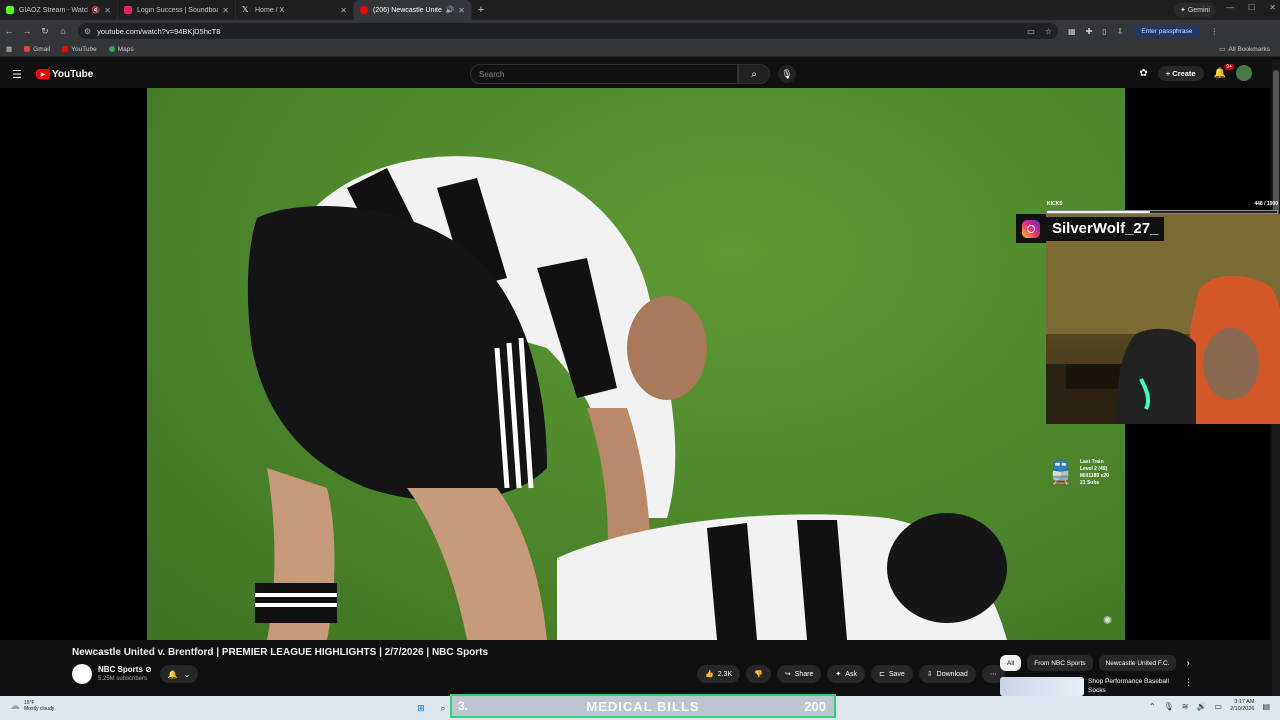  What do you see at coordinates (1137, 663) in the screenshot?
I see `chip-newcastle-united: Newcastle United F.C.` at bounding box center [1137, 663].